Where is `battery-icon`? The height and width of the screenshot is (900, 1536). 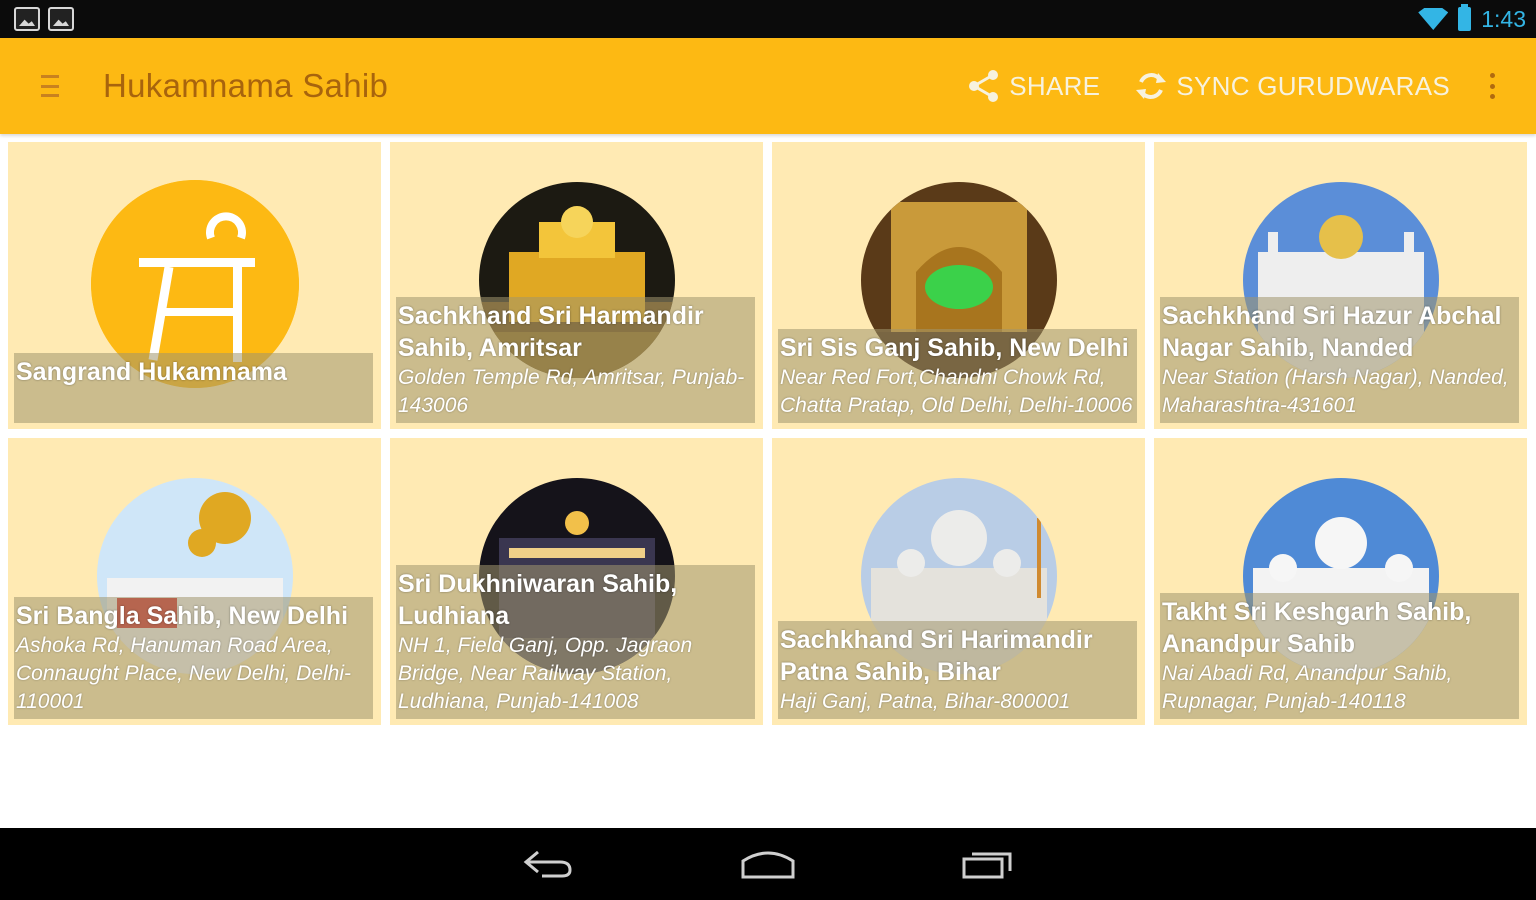 battery-icon is located at coordinates (1465, 17).